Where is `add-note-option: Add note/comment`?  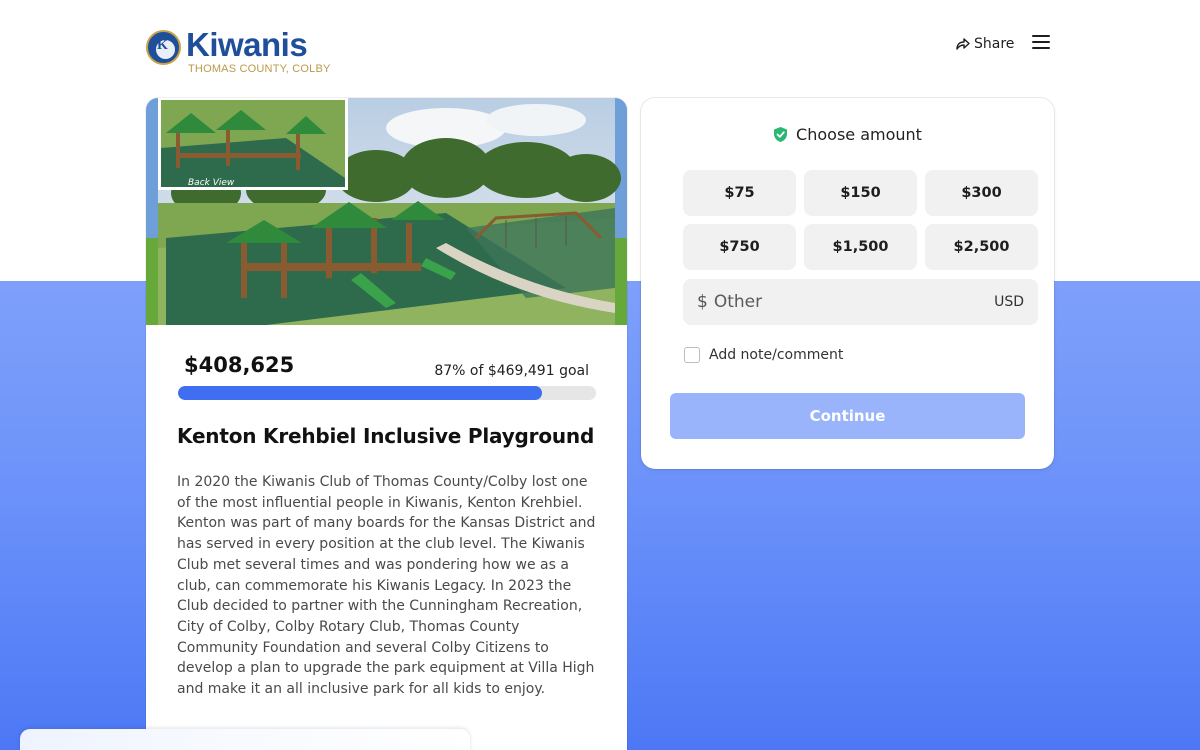
add-note-option: Add note/comment is located at coordinates (763, 355).